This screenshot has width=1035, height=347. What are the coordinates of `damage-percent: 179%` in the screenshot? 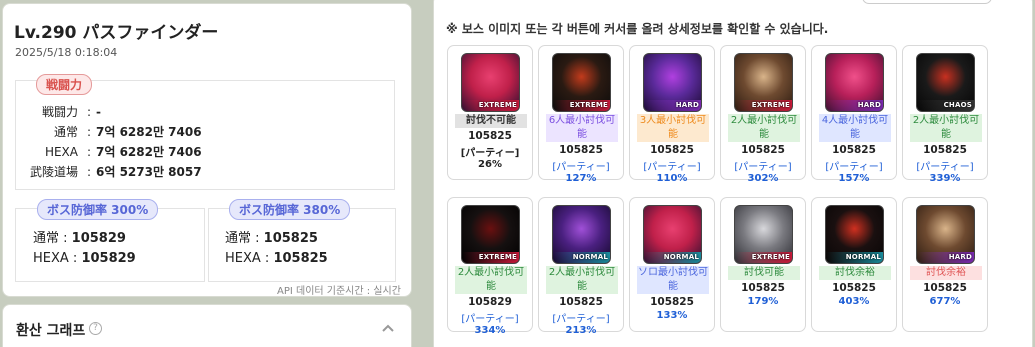 It's located at (763, 301).